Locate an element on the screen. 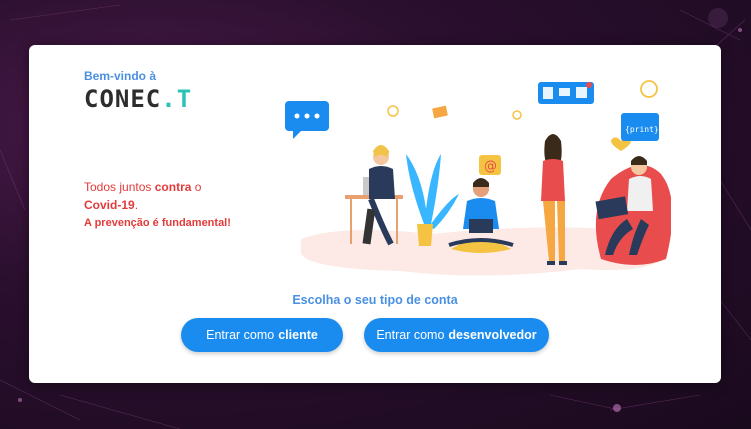 Image resolution: width=751 pixels, height=429 pixels. clock-icon is located at coordinates (649, 89).